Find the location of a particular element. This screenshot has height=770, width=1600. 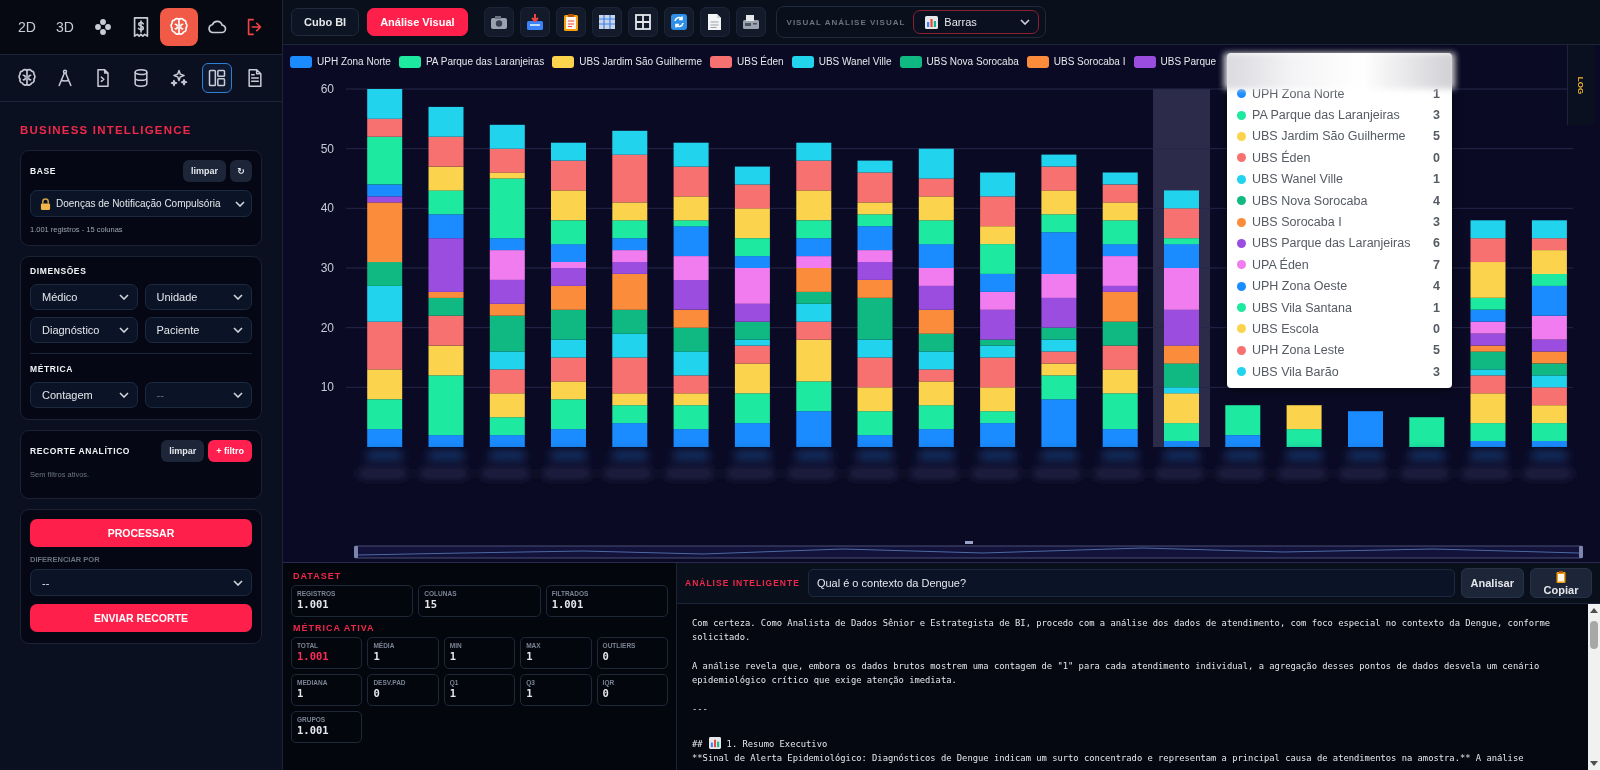

legend-label: PA Parque das Laranjeiras is located at coordinates (485, 61).